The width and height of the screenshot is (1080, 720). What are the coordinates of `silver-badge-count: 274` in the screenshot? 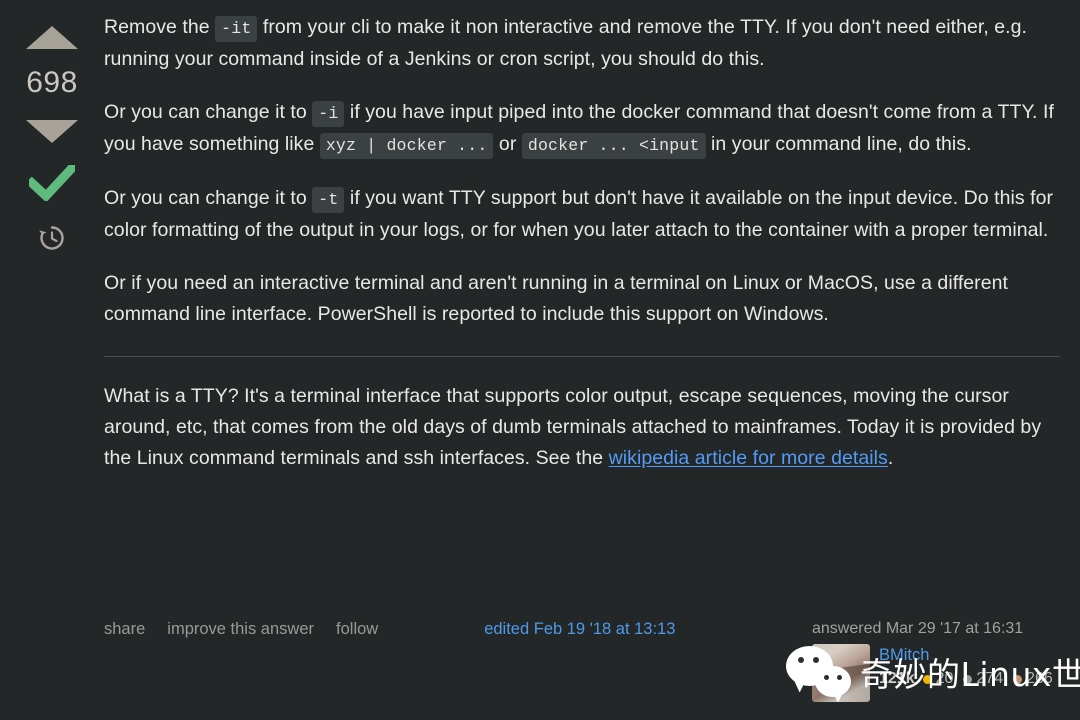 It's located at (990, 678).